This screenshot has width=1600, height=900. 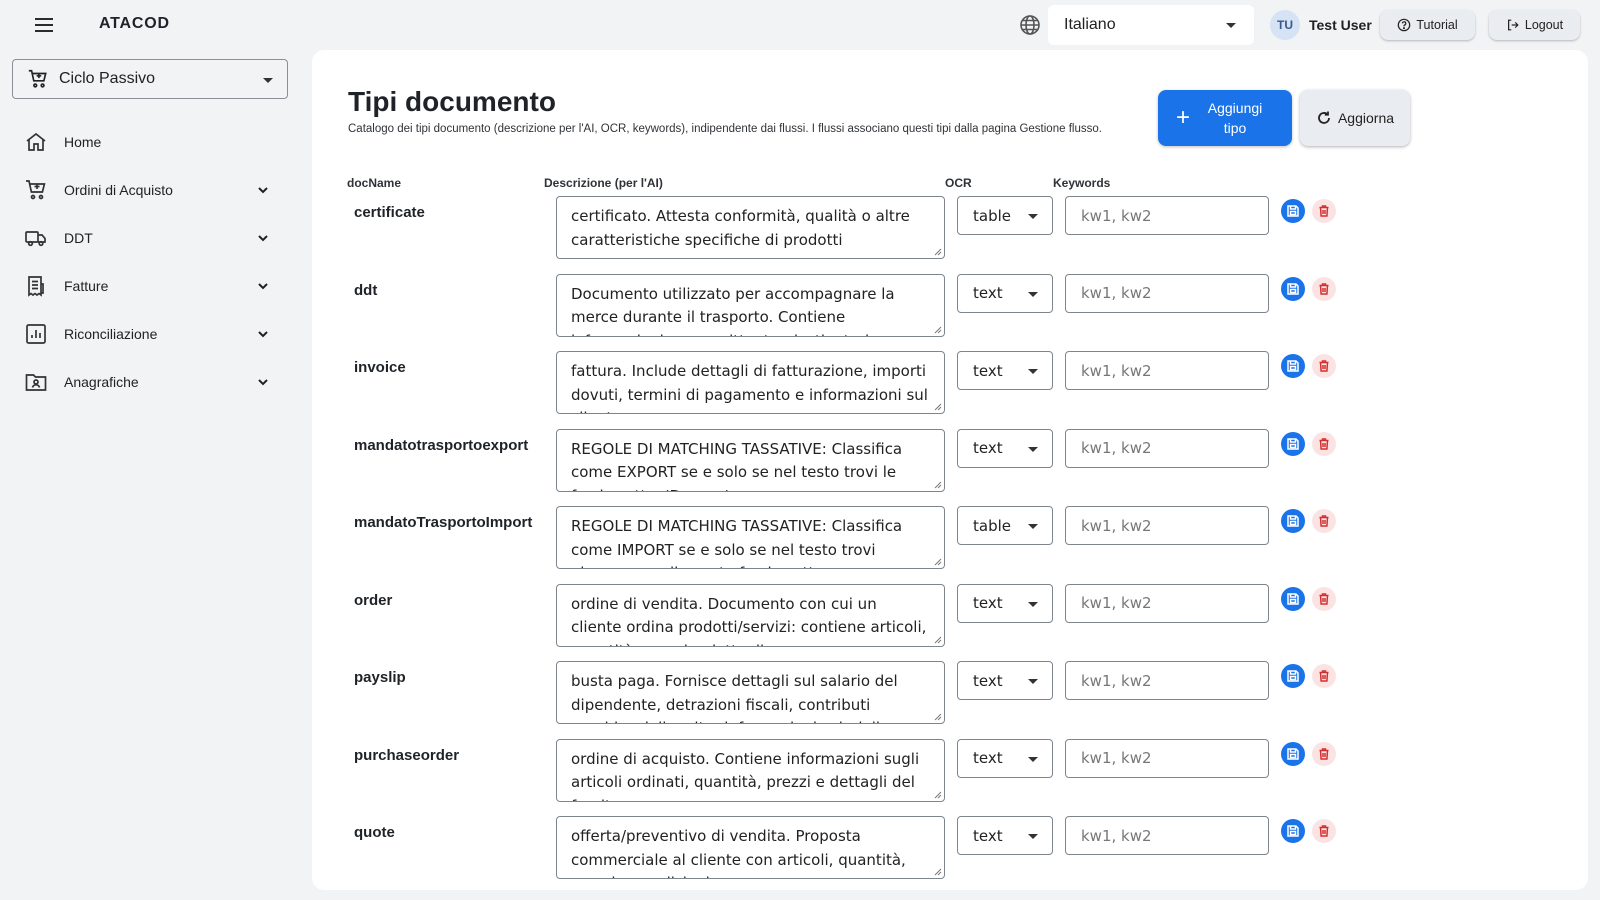 I want to click on doc-name: quote, so click(x=374, y=832).